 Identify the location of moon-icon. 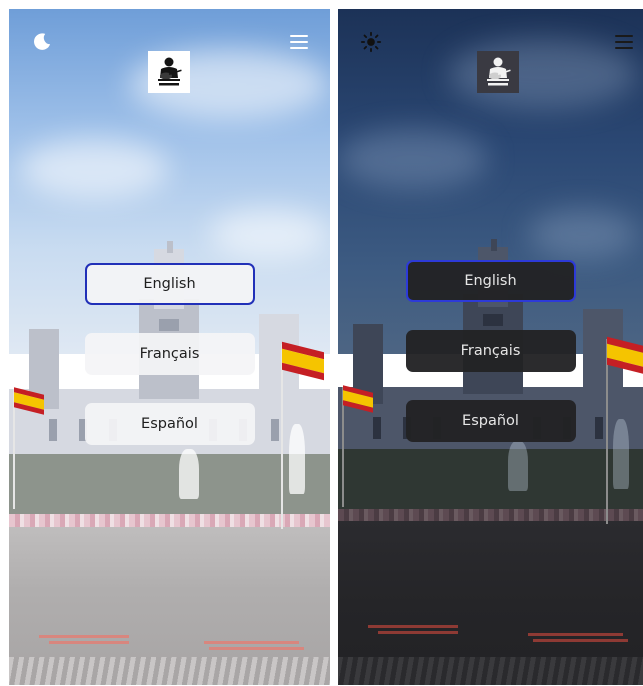
(42, 41).